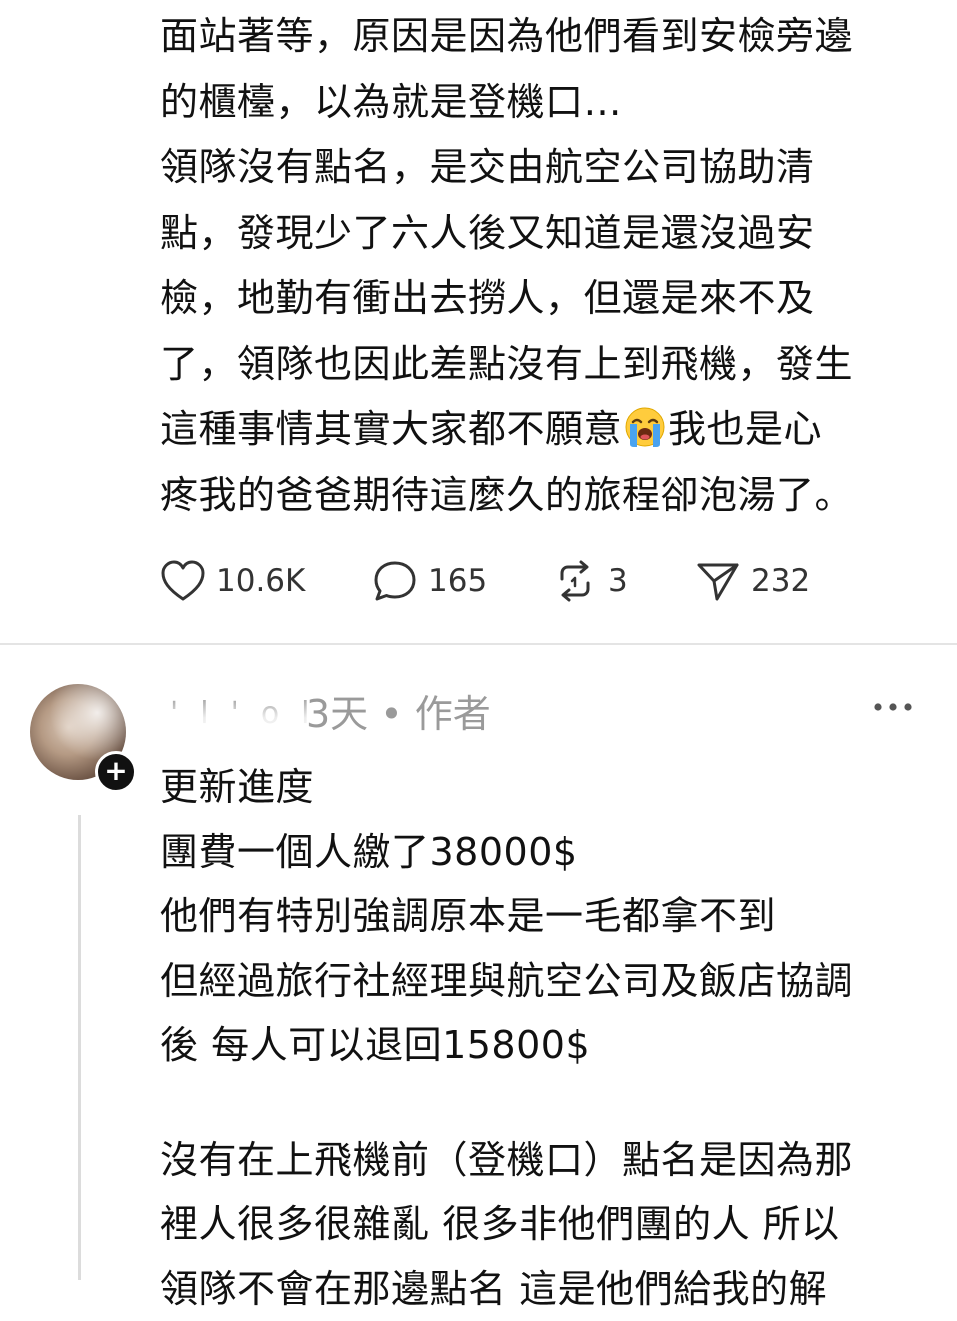 The image size is (957, 1321). Describe the element at coordinates (555, 981) in the screenshot. I see `reply-text-line: 但經過旅行社經理與航空公司及飯店協調` at that location.